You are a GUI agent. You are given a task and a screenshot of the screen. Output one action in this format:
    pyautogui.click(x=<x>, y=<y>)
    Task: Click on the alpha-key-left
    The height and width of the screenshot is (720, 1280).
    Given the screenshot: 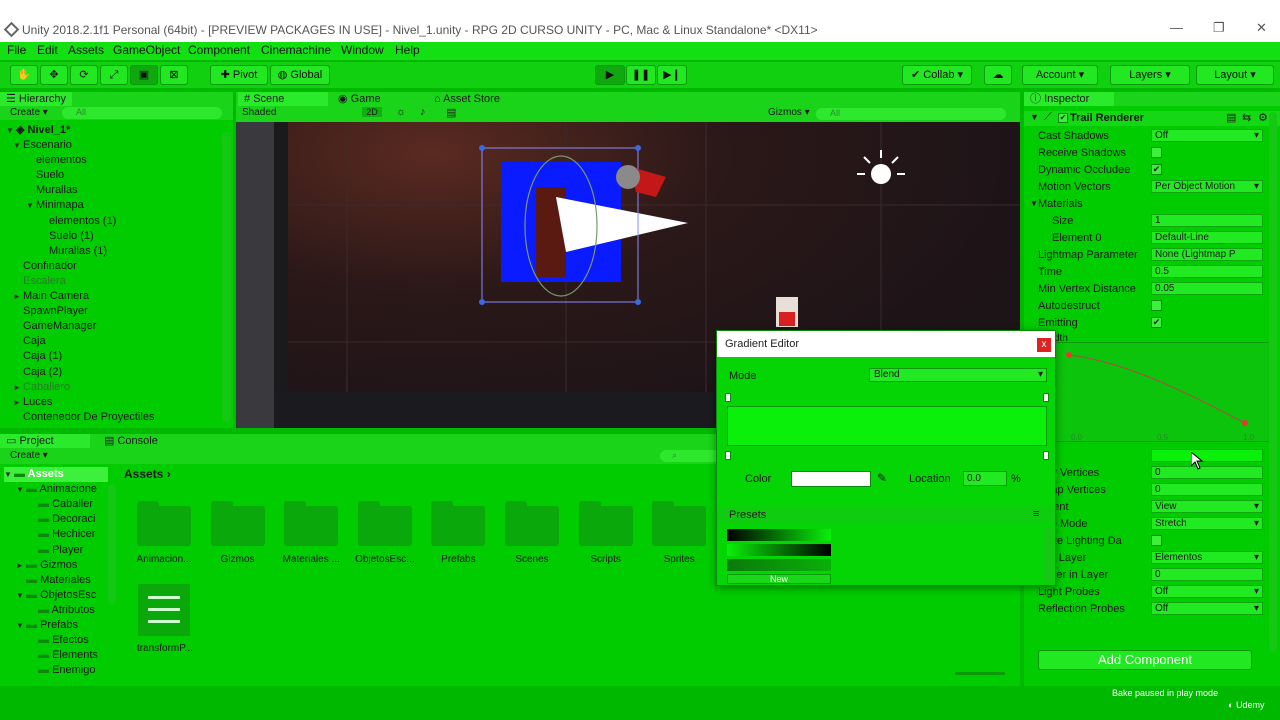 What is the action you would take?
    pyautogui.click(x=728, y=397)
    